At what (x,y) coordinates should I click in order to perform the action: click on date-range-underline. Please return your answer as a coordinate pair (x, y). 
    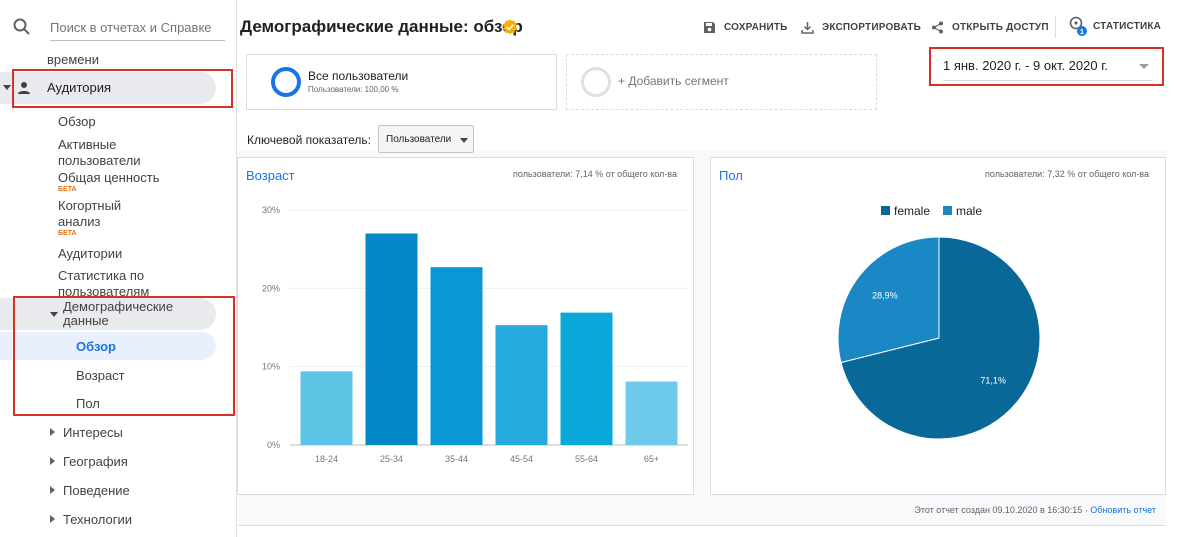
    Looking at the image, I should click on (1048, 80).